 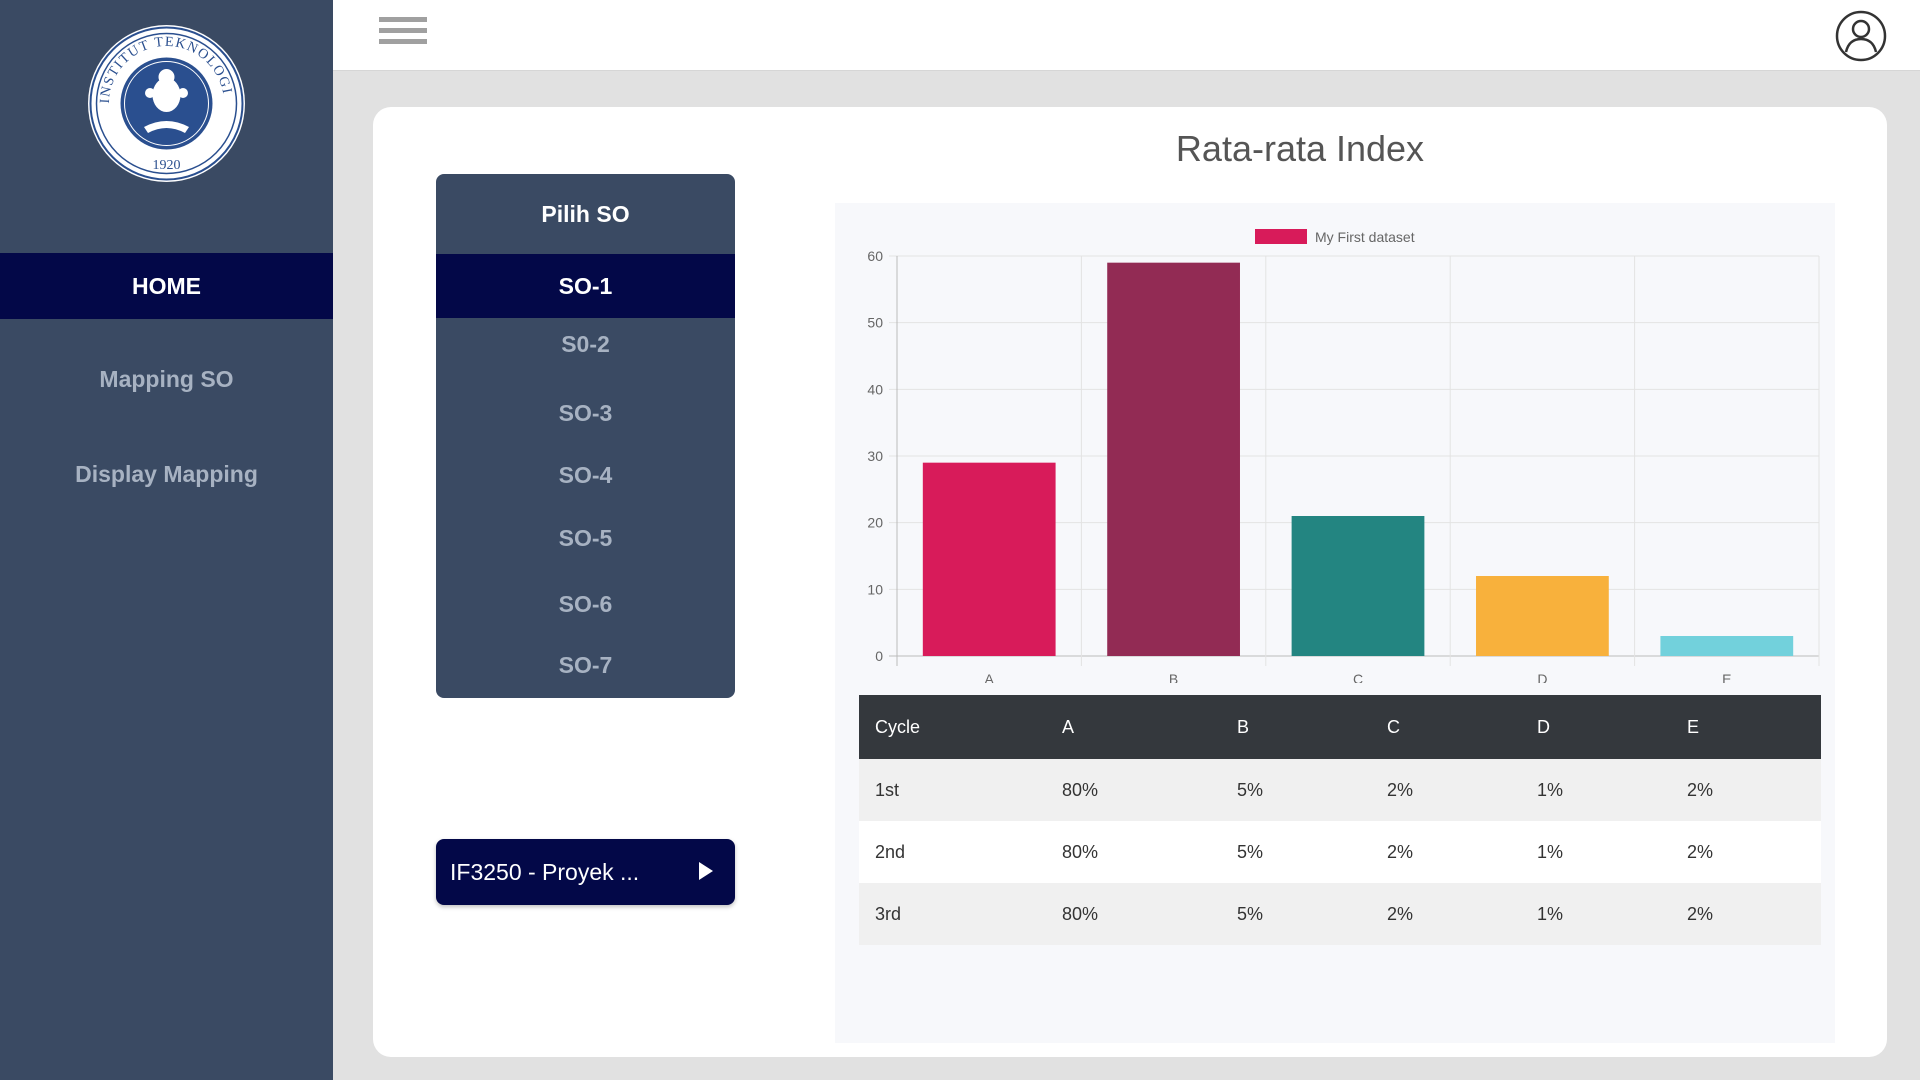 What do you see at coordinates (585, 286) in the screenshot?
I see `so-item: SO-1` at bounding box center [585, 286].